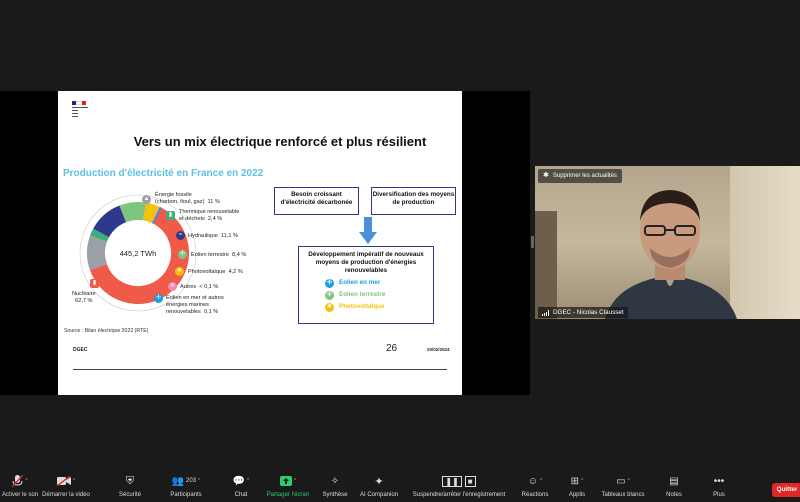 The width and height of the screenshot is (800, 502). What do you see at coordinates (138, 253) in the screenshot?
I see `donut-center-label: 445,2 TWh` at bounding box center [138, 253].